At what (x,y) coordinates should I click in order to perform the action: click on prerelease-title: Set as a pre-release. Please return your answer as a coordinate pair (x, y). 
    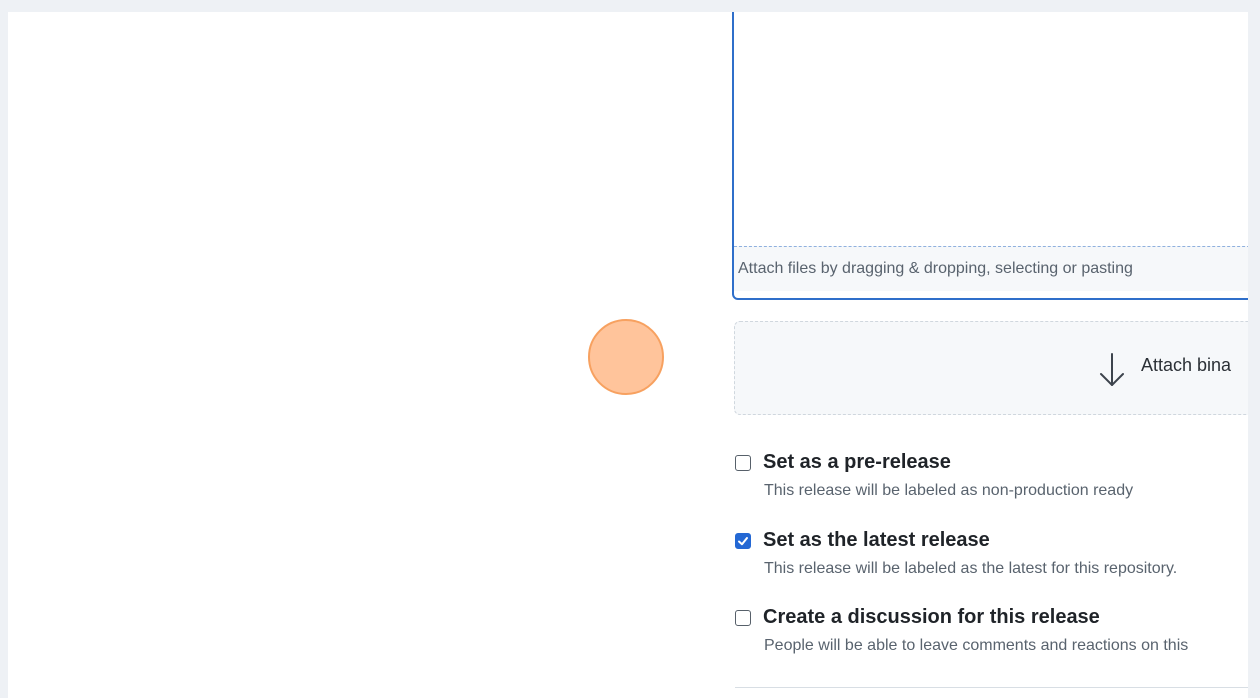
    Looking at the image, I should click on (857, 462).